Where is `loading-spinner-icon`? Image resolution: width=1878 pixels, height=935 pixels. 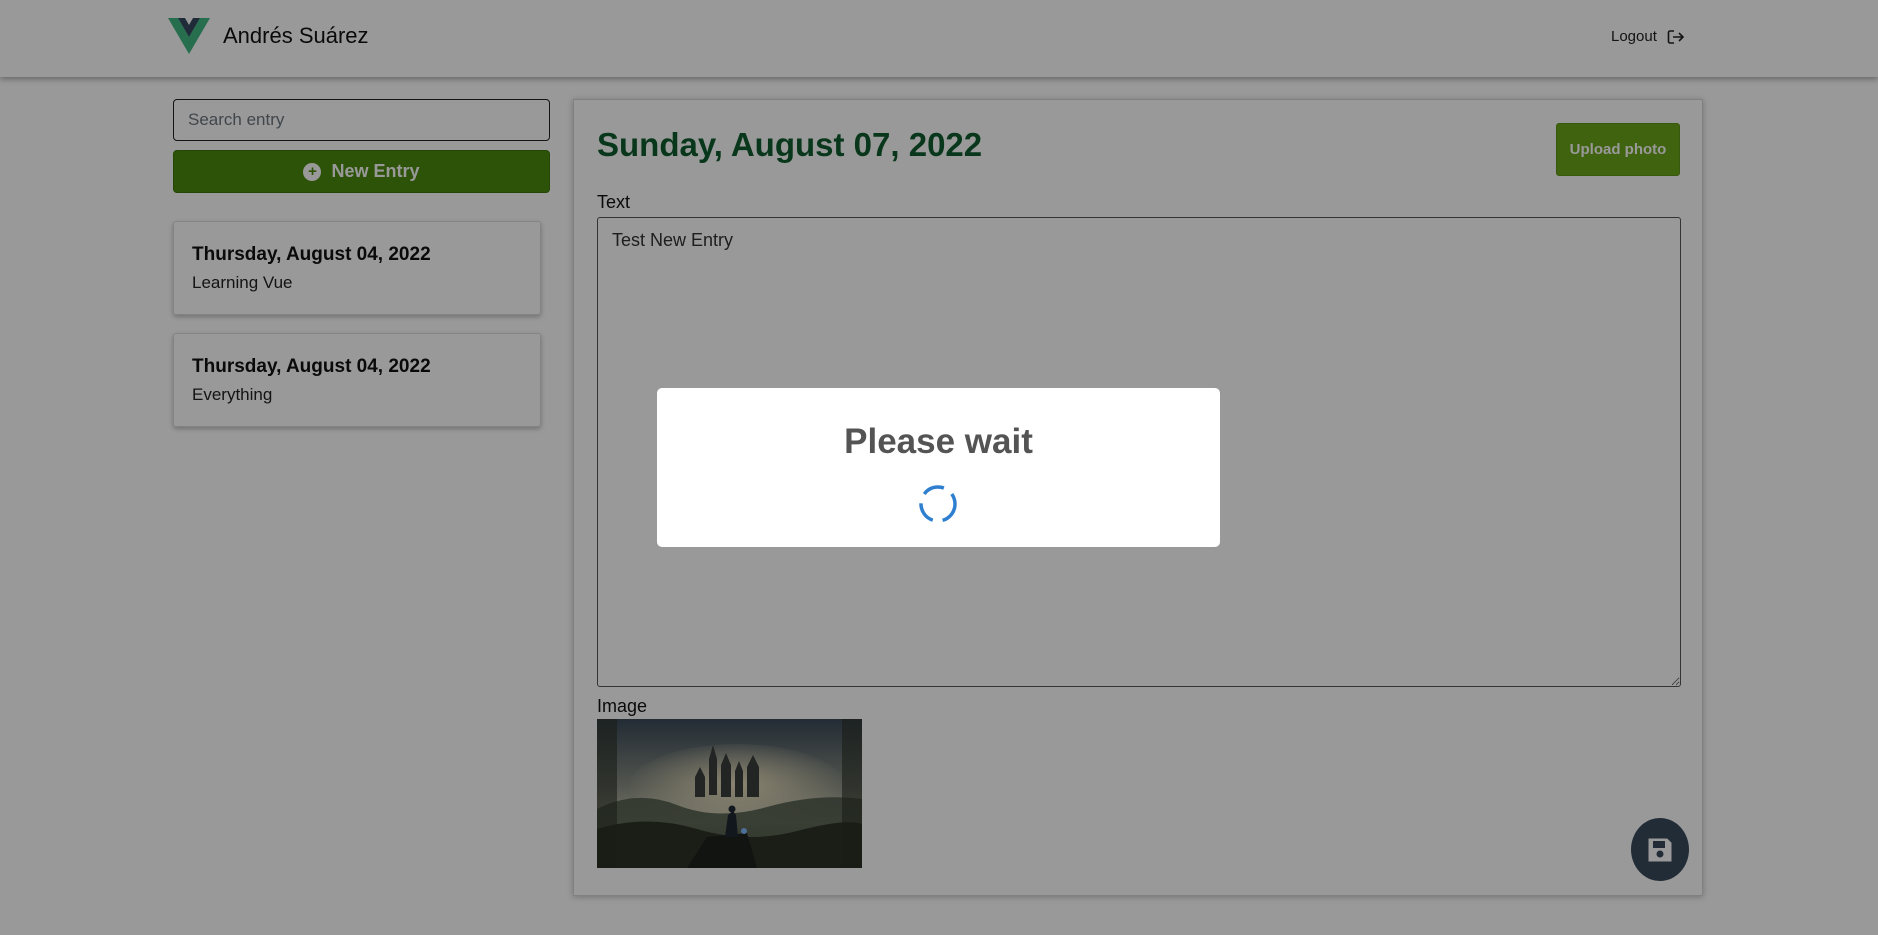
loading-spinner-icon is located at coordinates (938, 504).